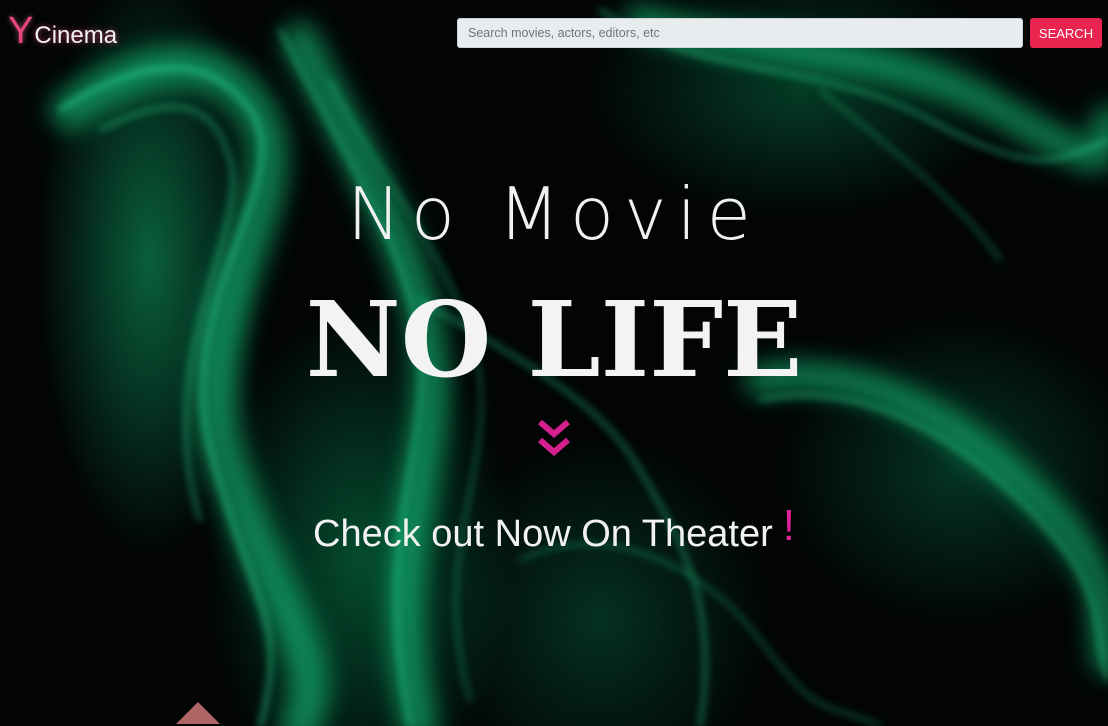 This screenshot has height=726, width=1108. What do you see at coordinates (76, 35) in the screenshot?
I see `logo-wordmark: Cinema` at bounding box center [76, 35].